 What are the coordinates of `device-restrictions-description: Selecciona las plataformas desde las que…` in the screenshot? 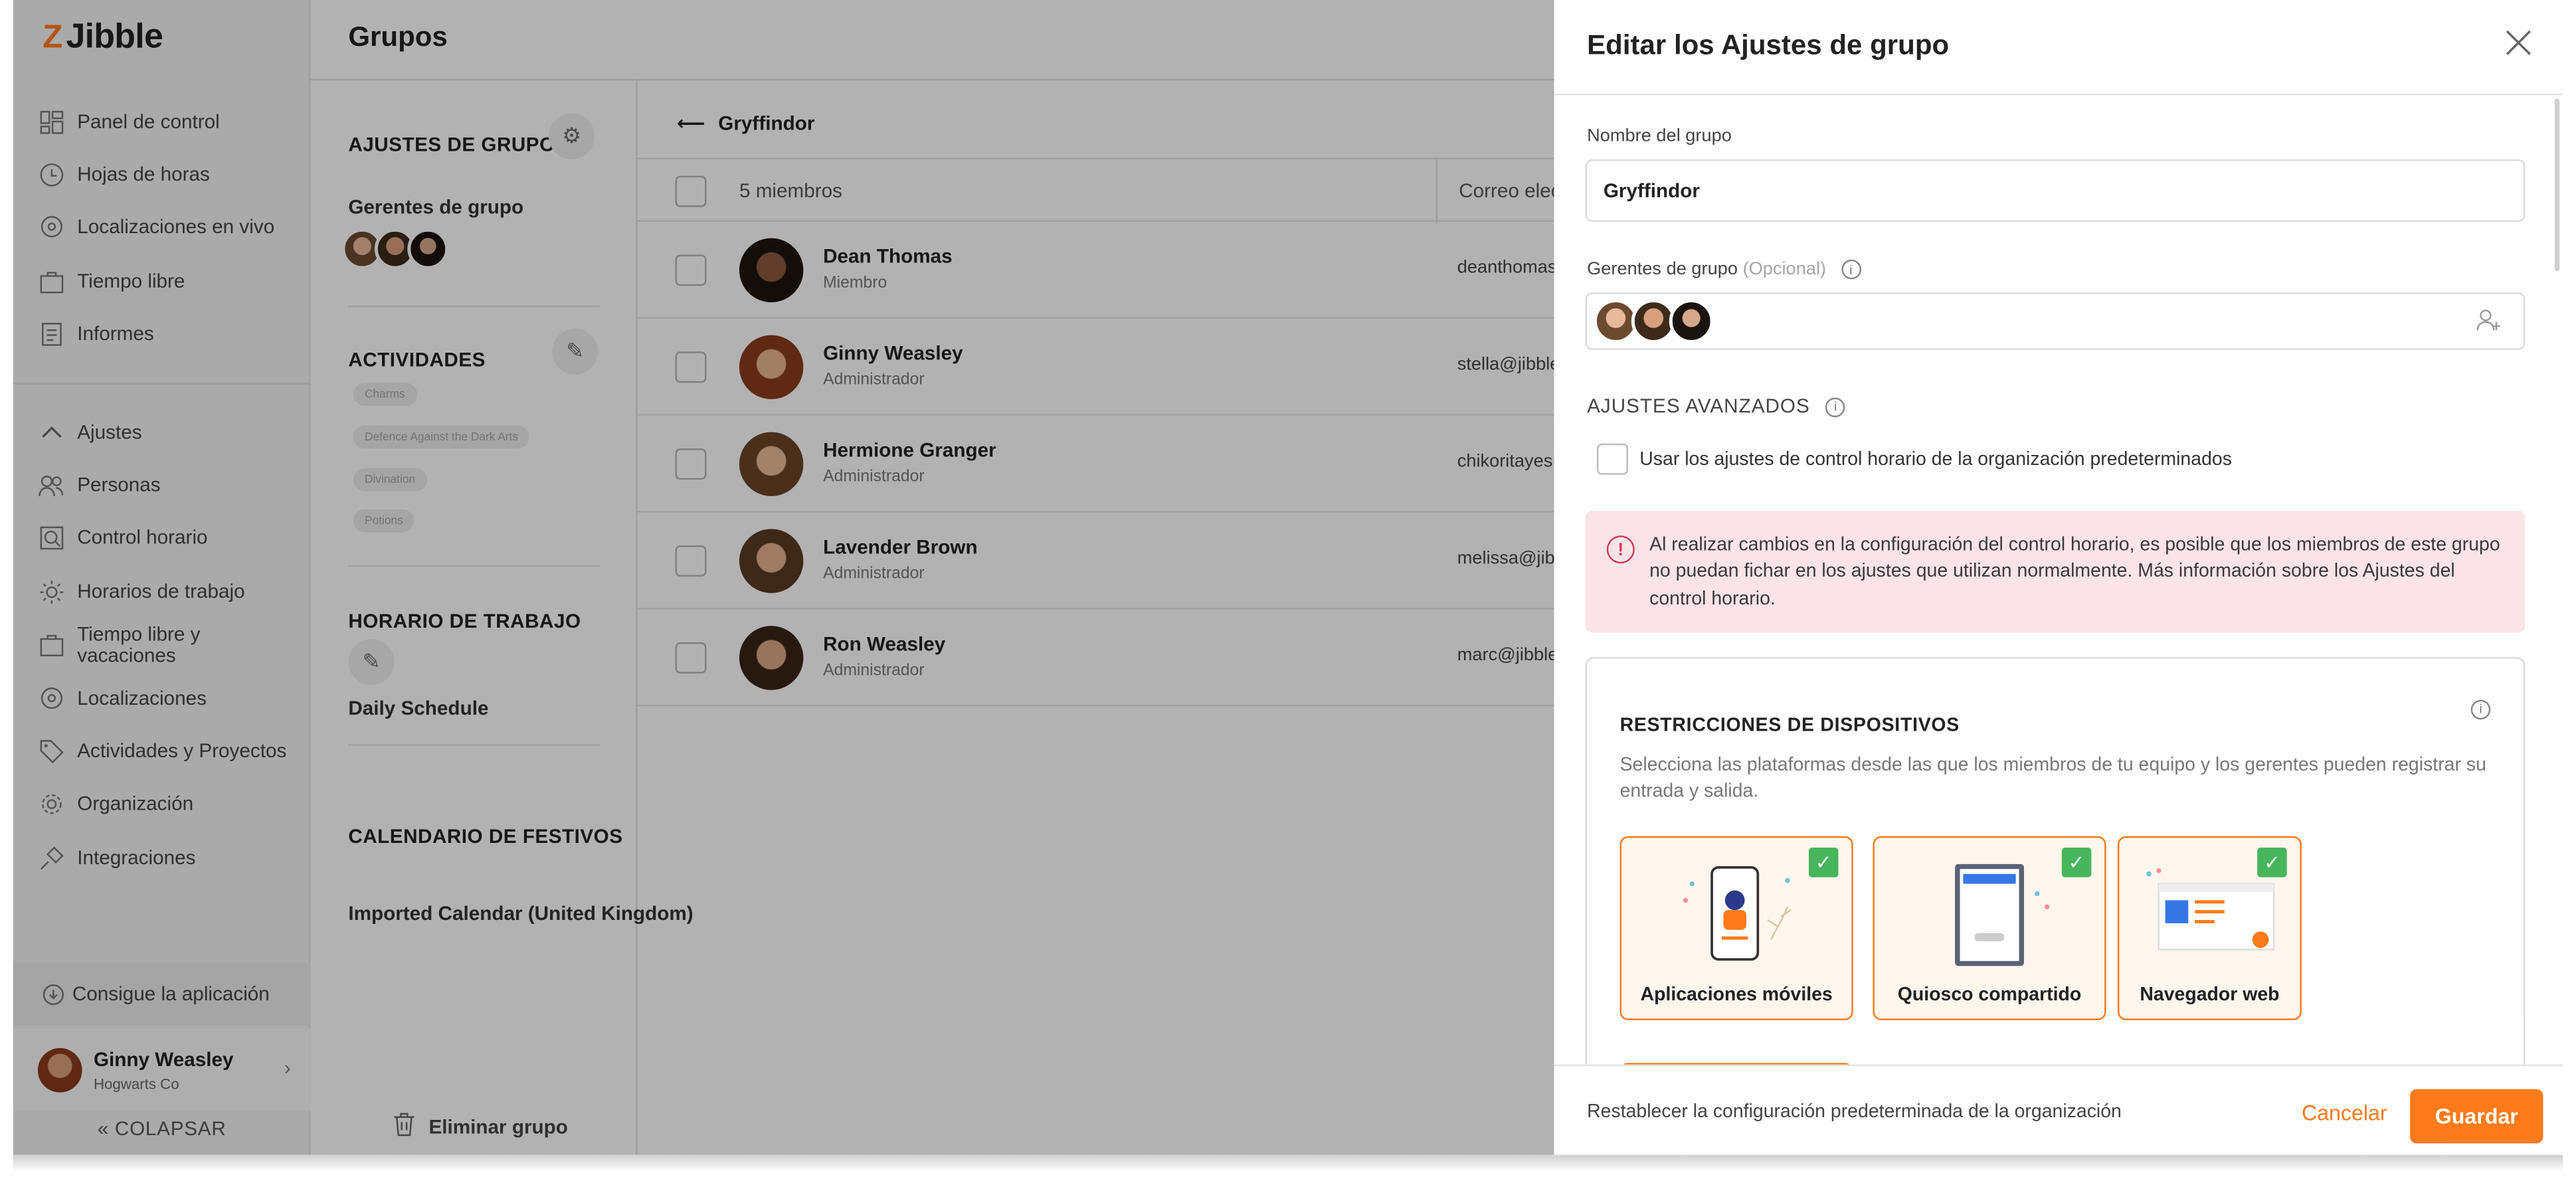 It's located at (2052, 778).